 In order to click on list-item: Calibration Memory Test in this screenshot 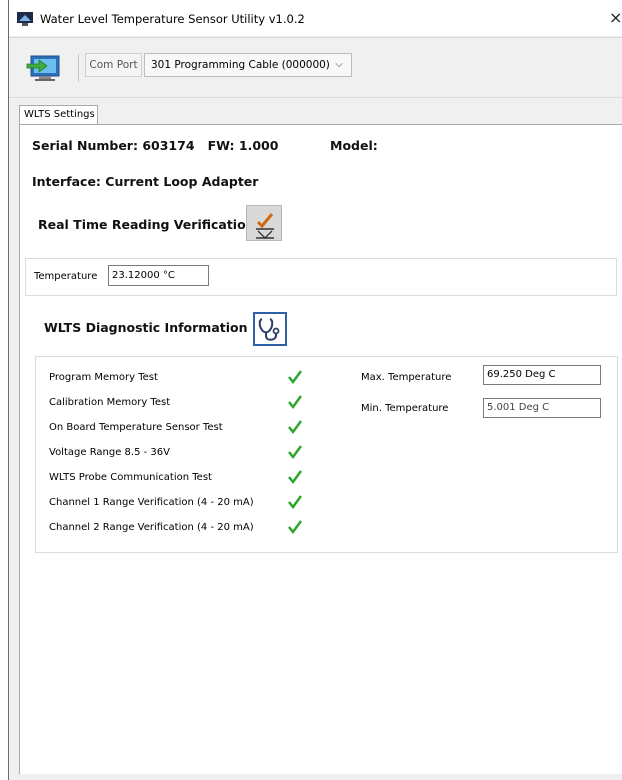, I will do `click(179, 403)`.